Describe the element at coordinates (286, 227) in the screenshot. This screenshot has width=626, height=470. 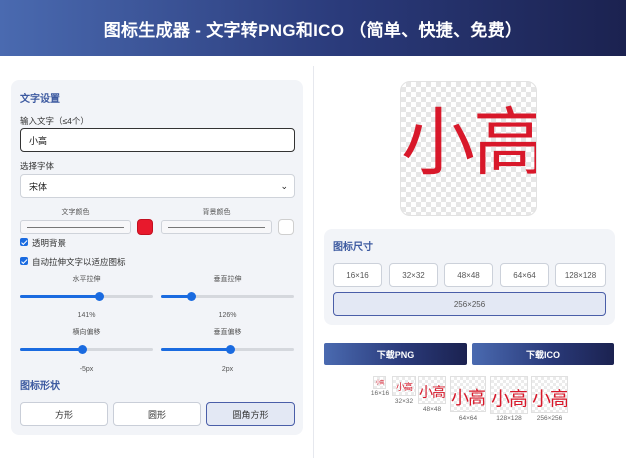
I see `bg-color-swatch` at that location.